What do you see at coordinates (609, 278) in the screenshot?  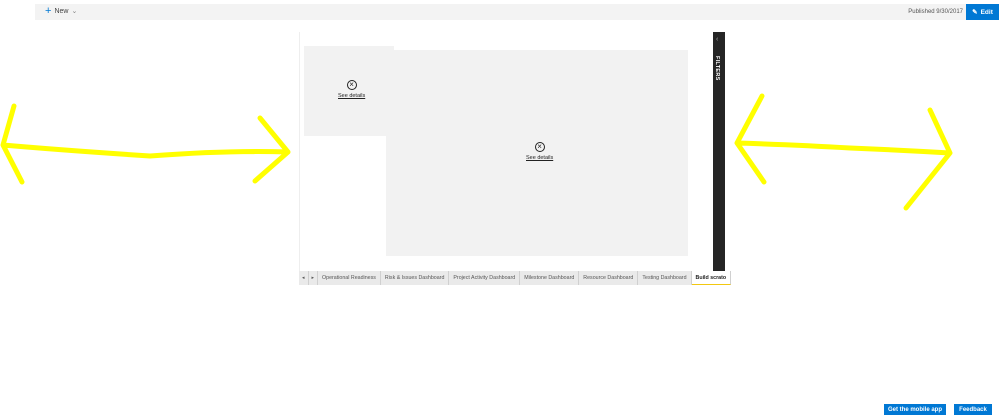 I see `tab-resource: Resource Dashboard` at bounding box center [609, 278].